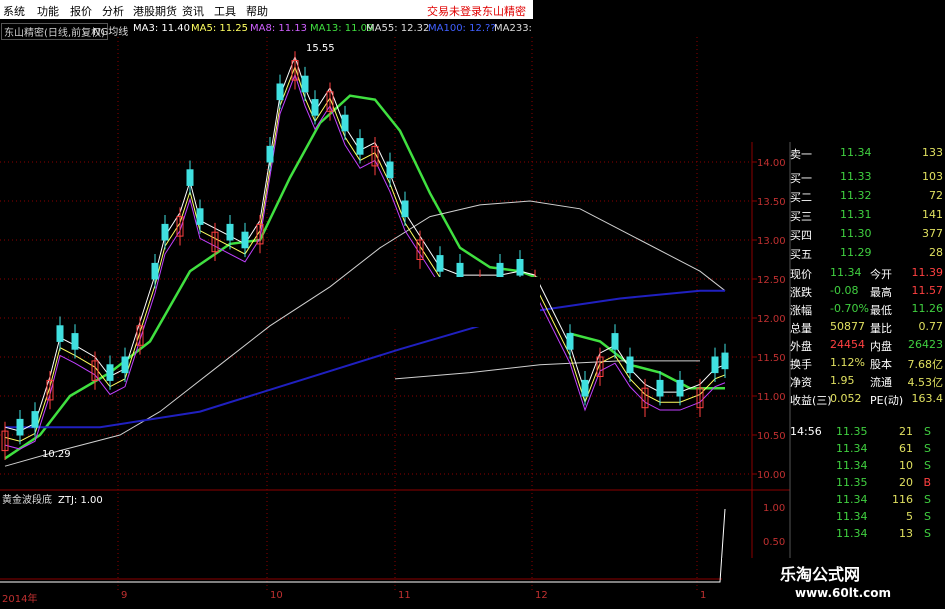 The height and width of the screenshot is (609, 945). Describe the element at coordinates (867, 365) in the screenshot. I see `stat-row: 换手 1.12% 股本 7.68亿` at that location.